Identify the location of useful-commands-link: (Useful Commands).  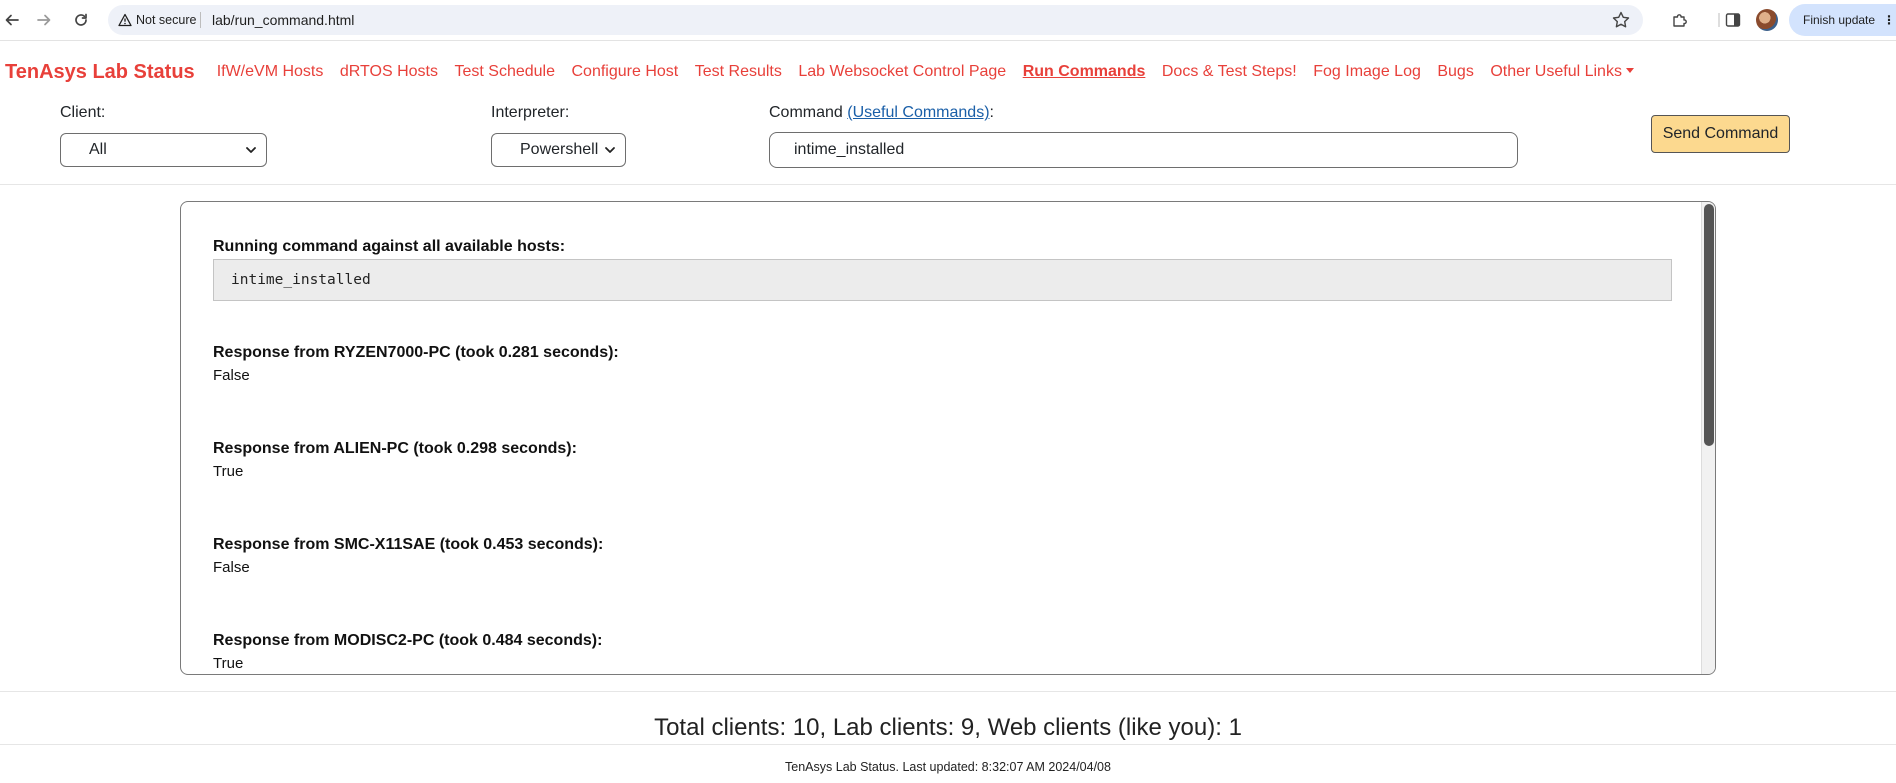
(918, 112).